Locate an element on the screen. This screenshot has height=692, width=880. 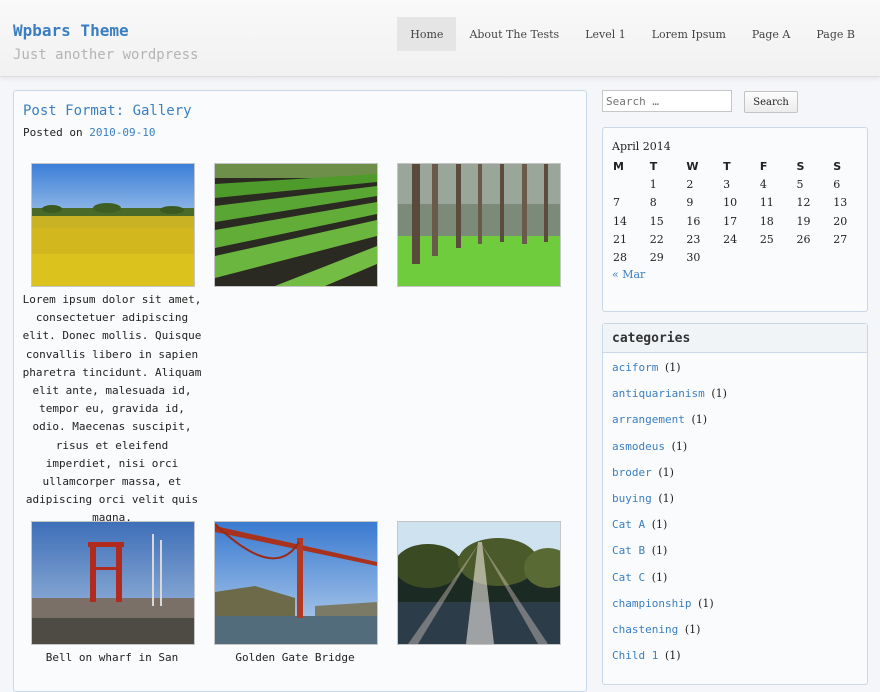
category-link: asmodeus is located at coordinates (638, 446).